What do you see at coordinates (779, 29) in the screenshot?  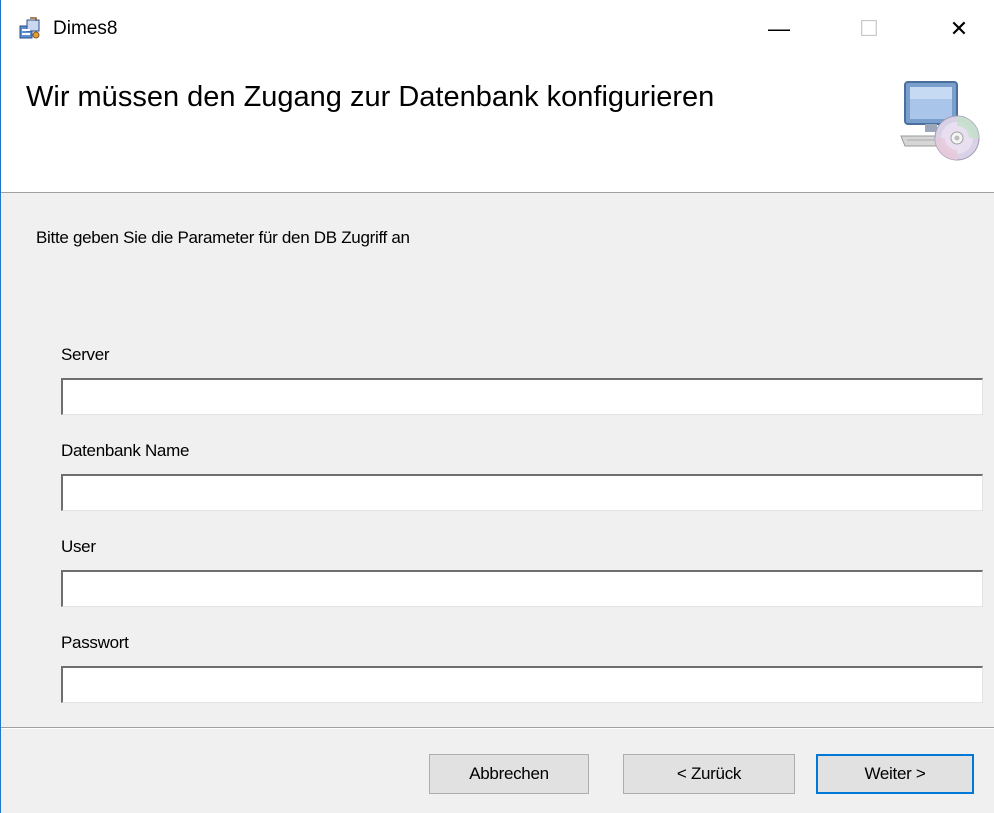 I see `minimize-button: —` at bounding box center [779, 29].